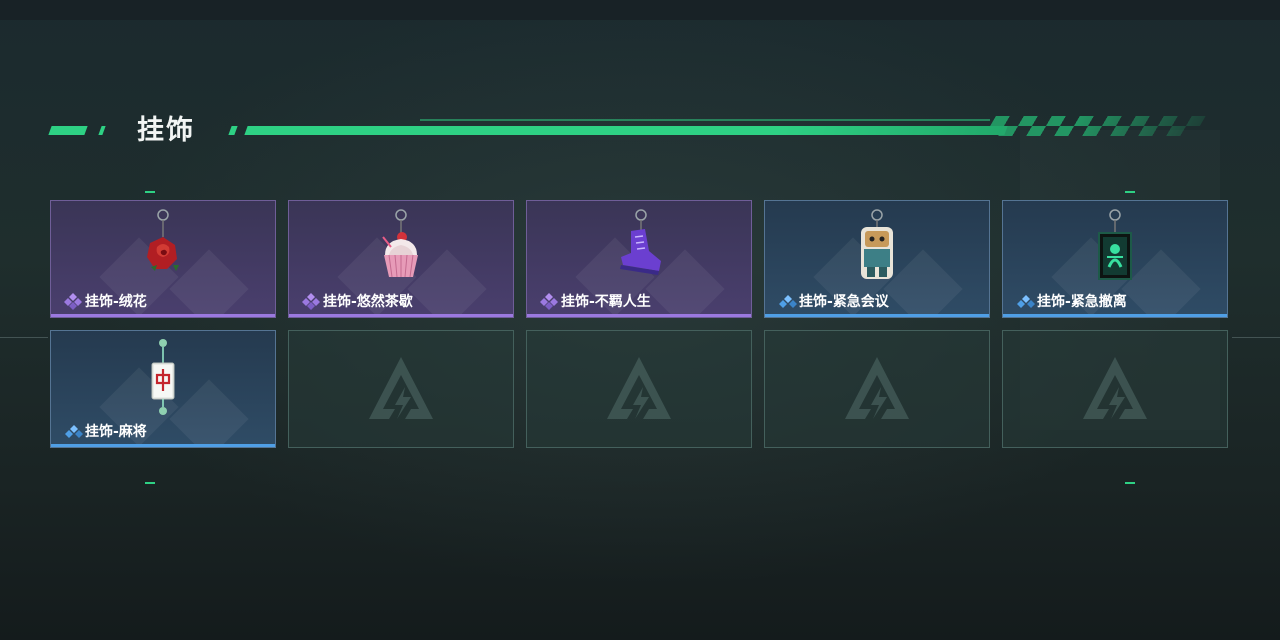 This screenshot has height=640, width=1280. I want to click on charm-card: 挂饰-麻将, so click(163, 389).